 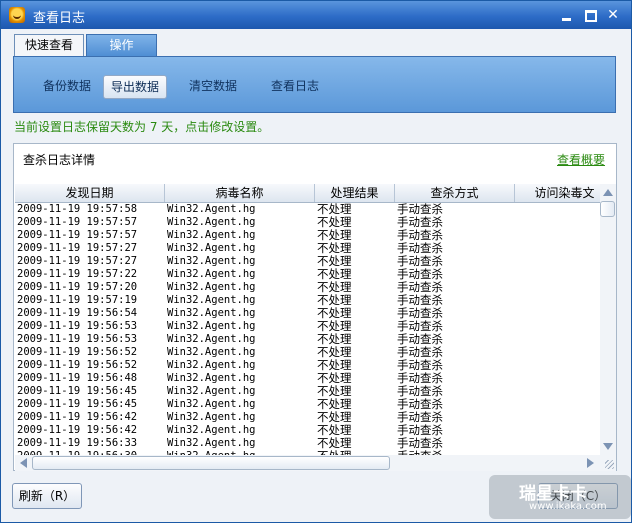 What do you see at coordinates (307, 300) in the screenshot?
I see `table-row: 2009-11-19 19:57:19 Win32.Agent.hg 不处理 手动查杀` at bounding box center [307, 300].